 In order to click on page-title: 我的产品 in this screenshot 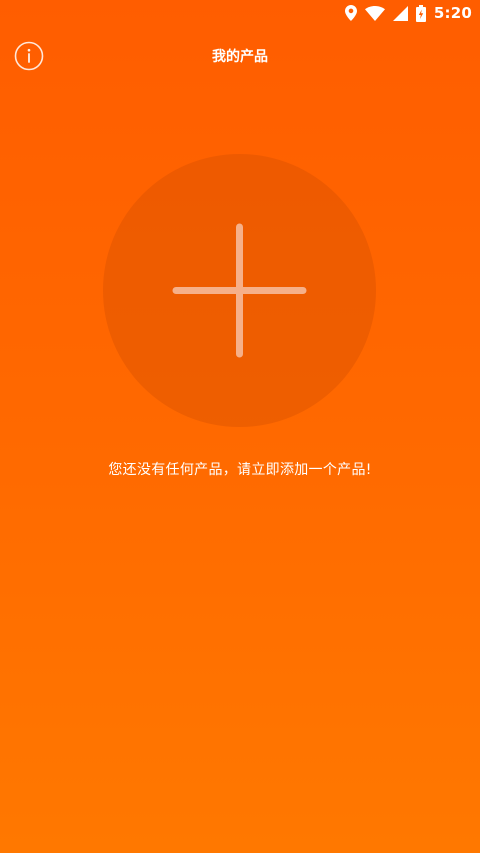, I will do `click(240, 57)`.